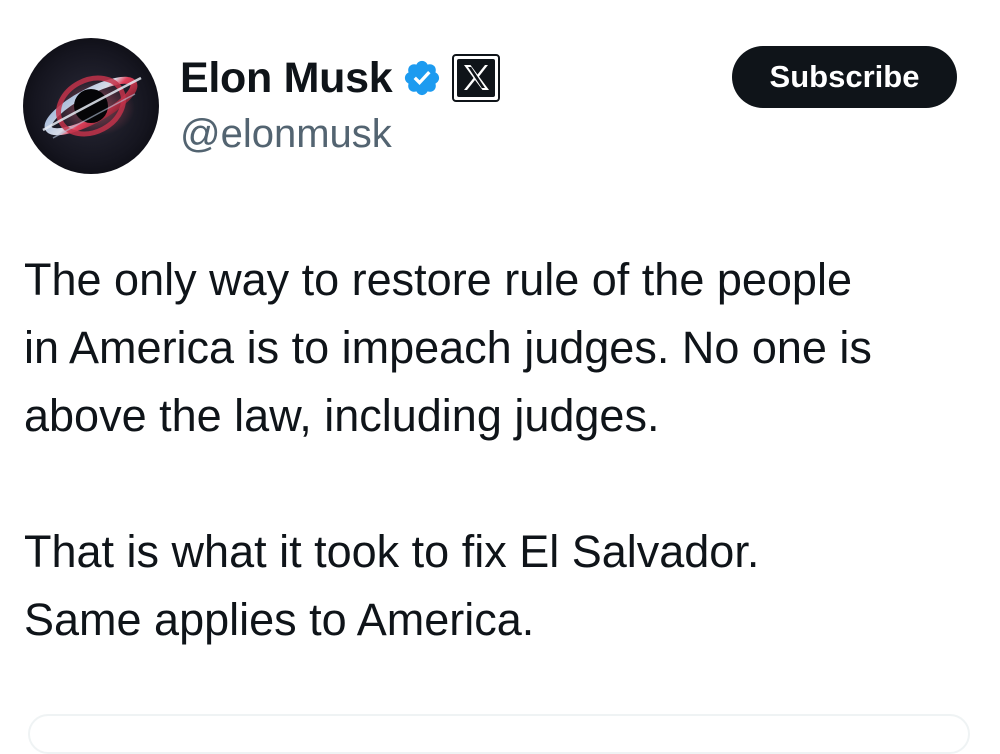  What do you see at coordinates (286, 78) in the screenshot?
I see `author-display-name: Elon Musk` at bounding box center [286, 78].